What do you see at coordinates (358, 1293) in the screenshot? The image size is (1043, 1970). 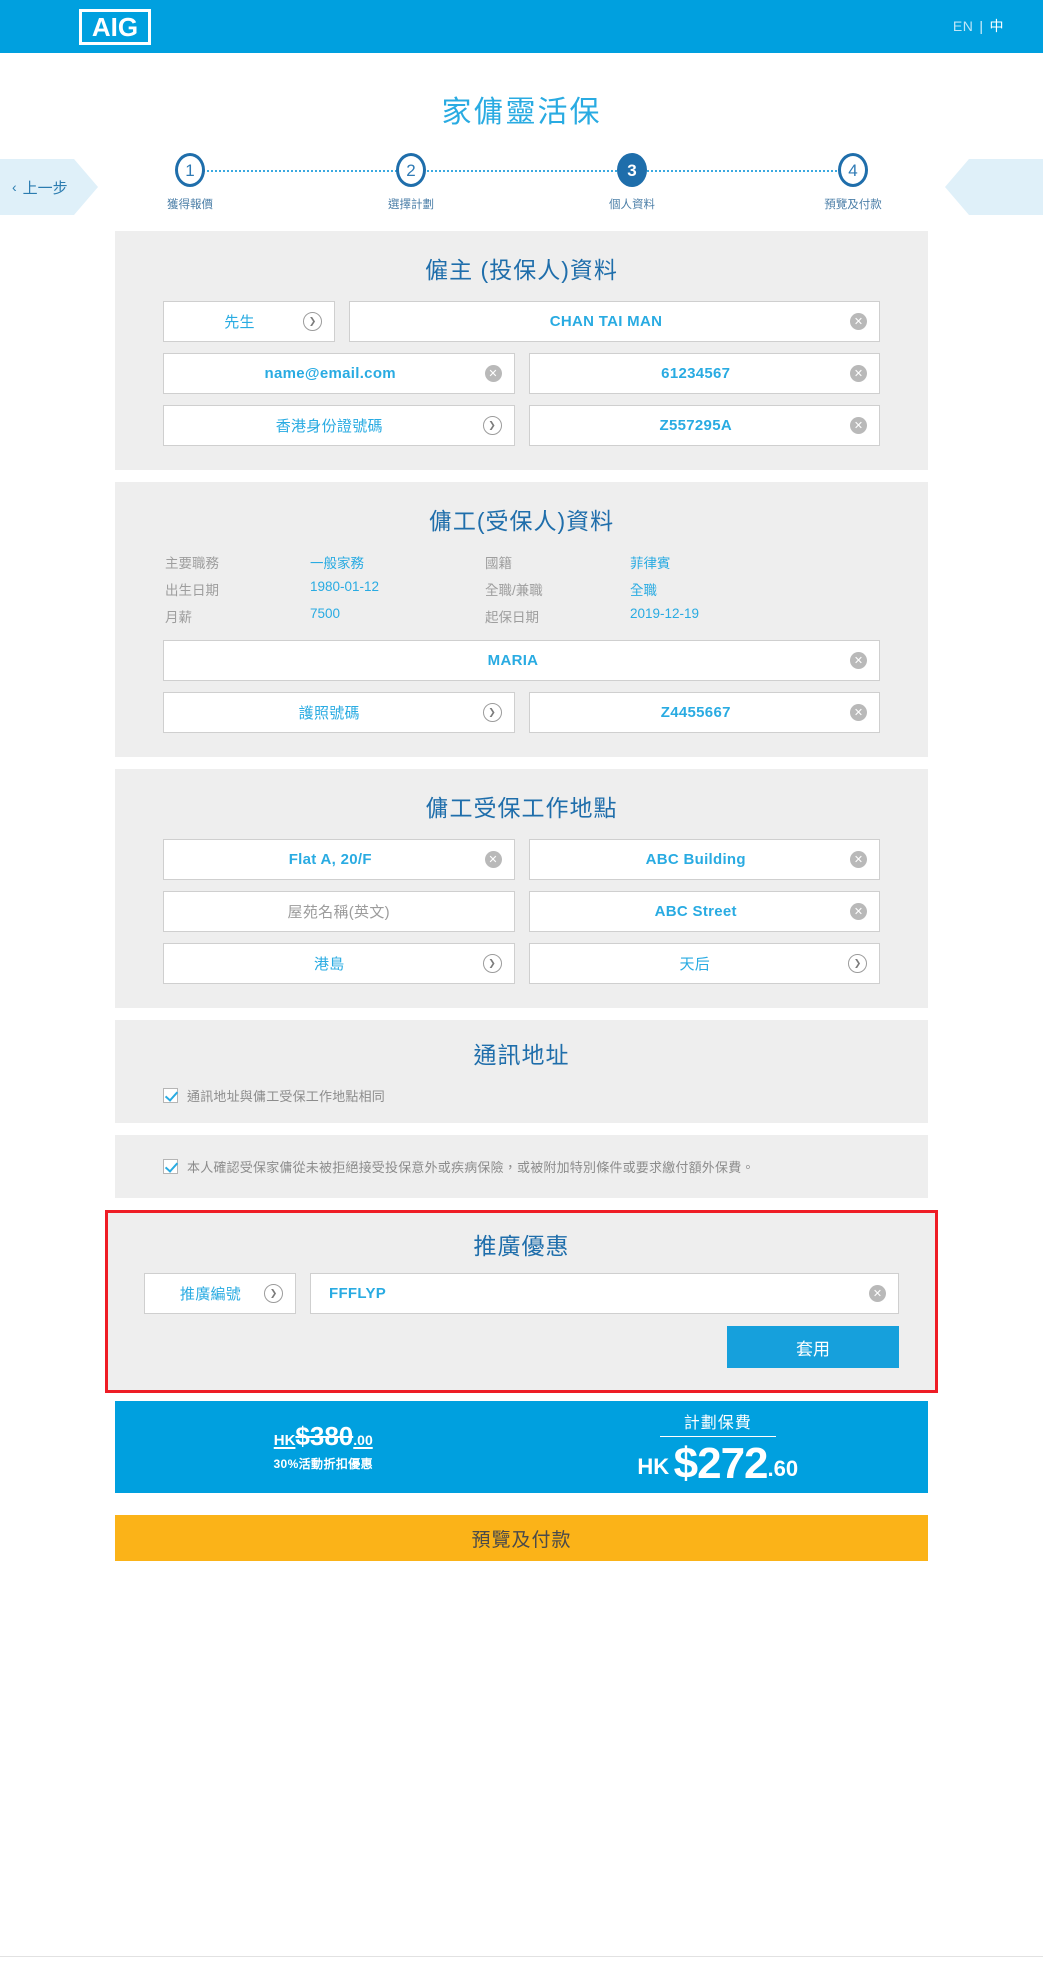 I see `promo-code-value: FFFLYP` at bounding box center [358, 1293].